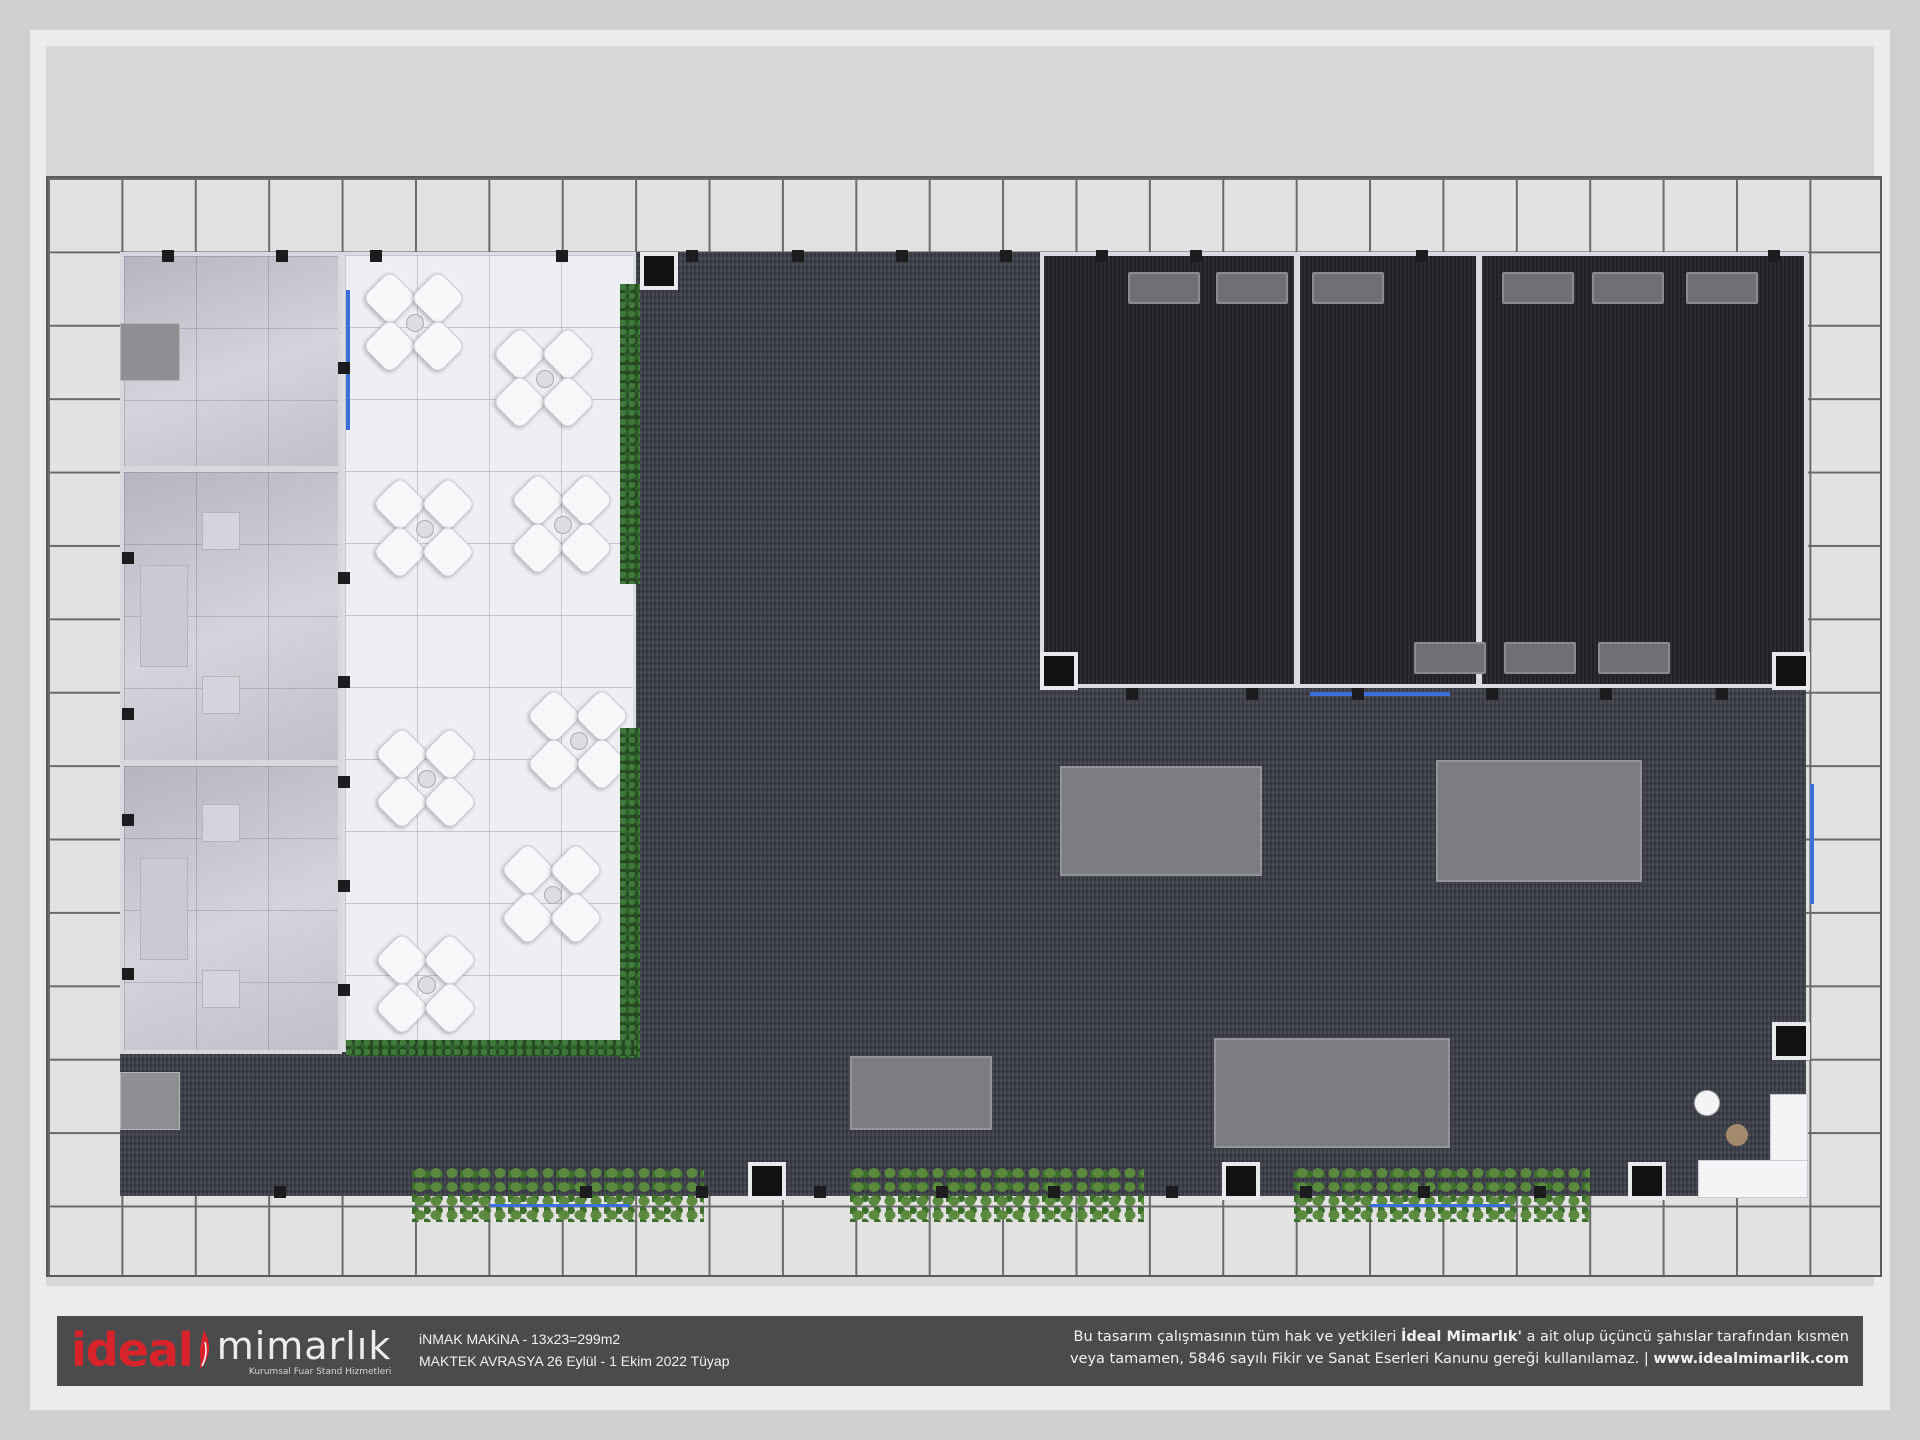  I want to click on logo-wordmark-mimarlik: mimarlık, so click(304, 1346).